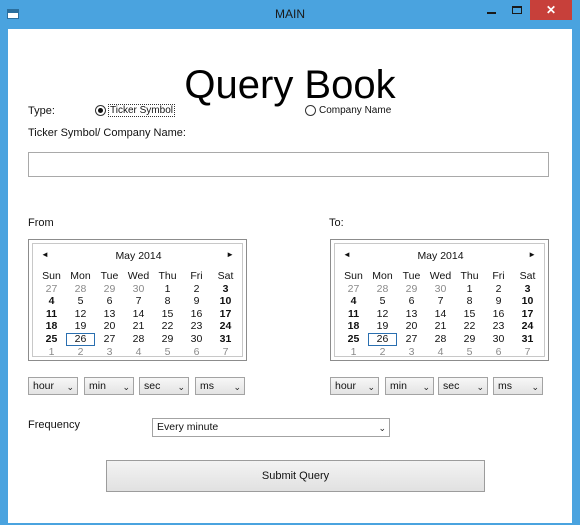 This screenshot has width=580, height=525. Describe the element at coordinates (517, 10) in the screenshot. I see `maximize-button` at that location.